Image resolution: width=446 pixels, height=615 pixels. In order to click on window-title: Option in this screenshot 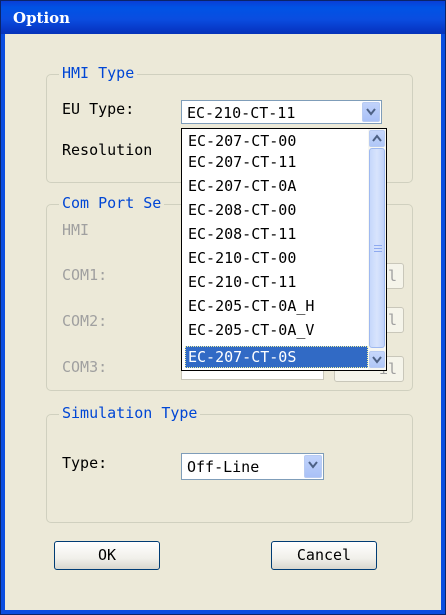, I will do `click(42, 18)`.